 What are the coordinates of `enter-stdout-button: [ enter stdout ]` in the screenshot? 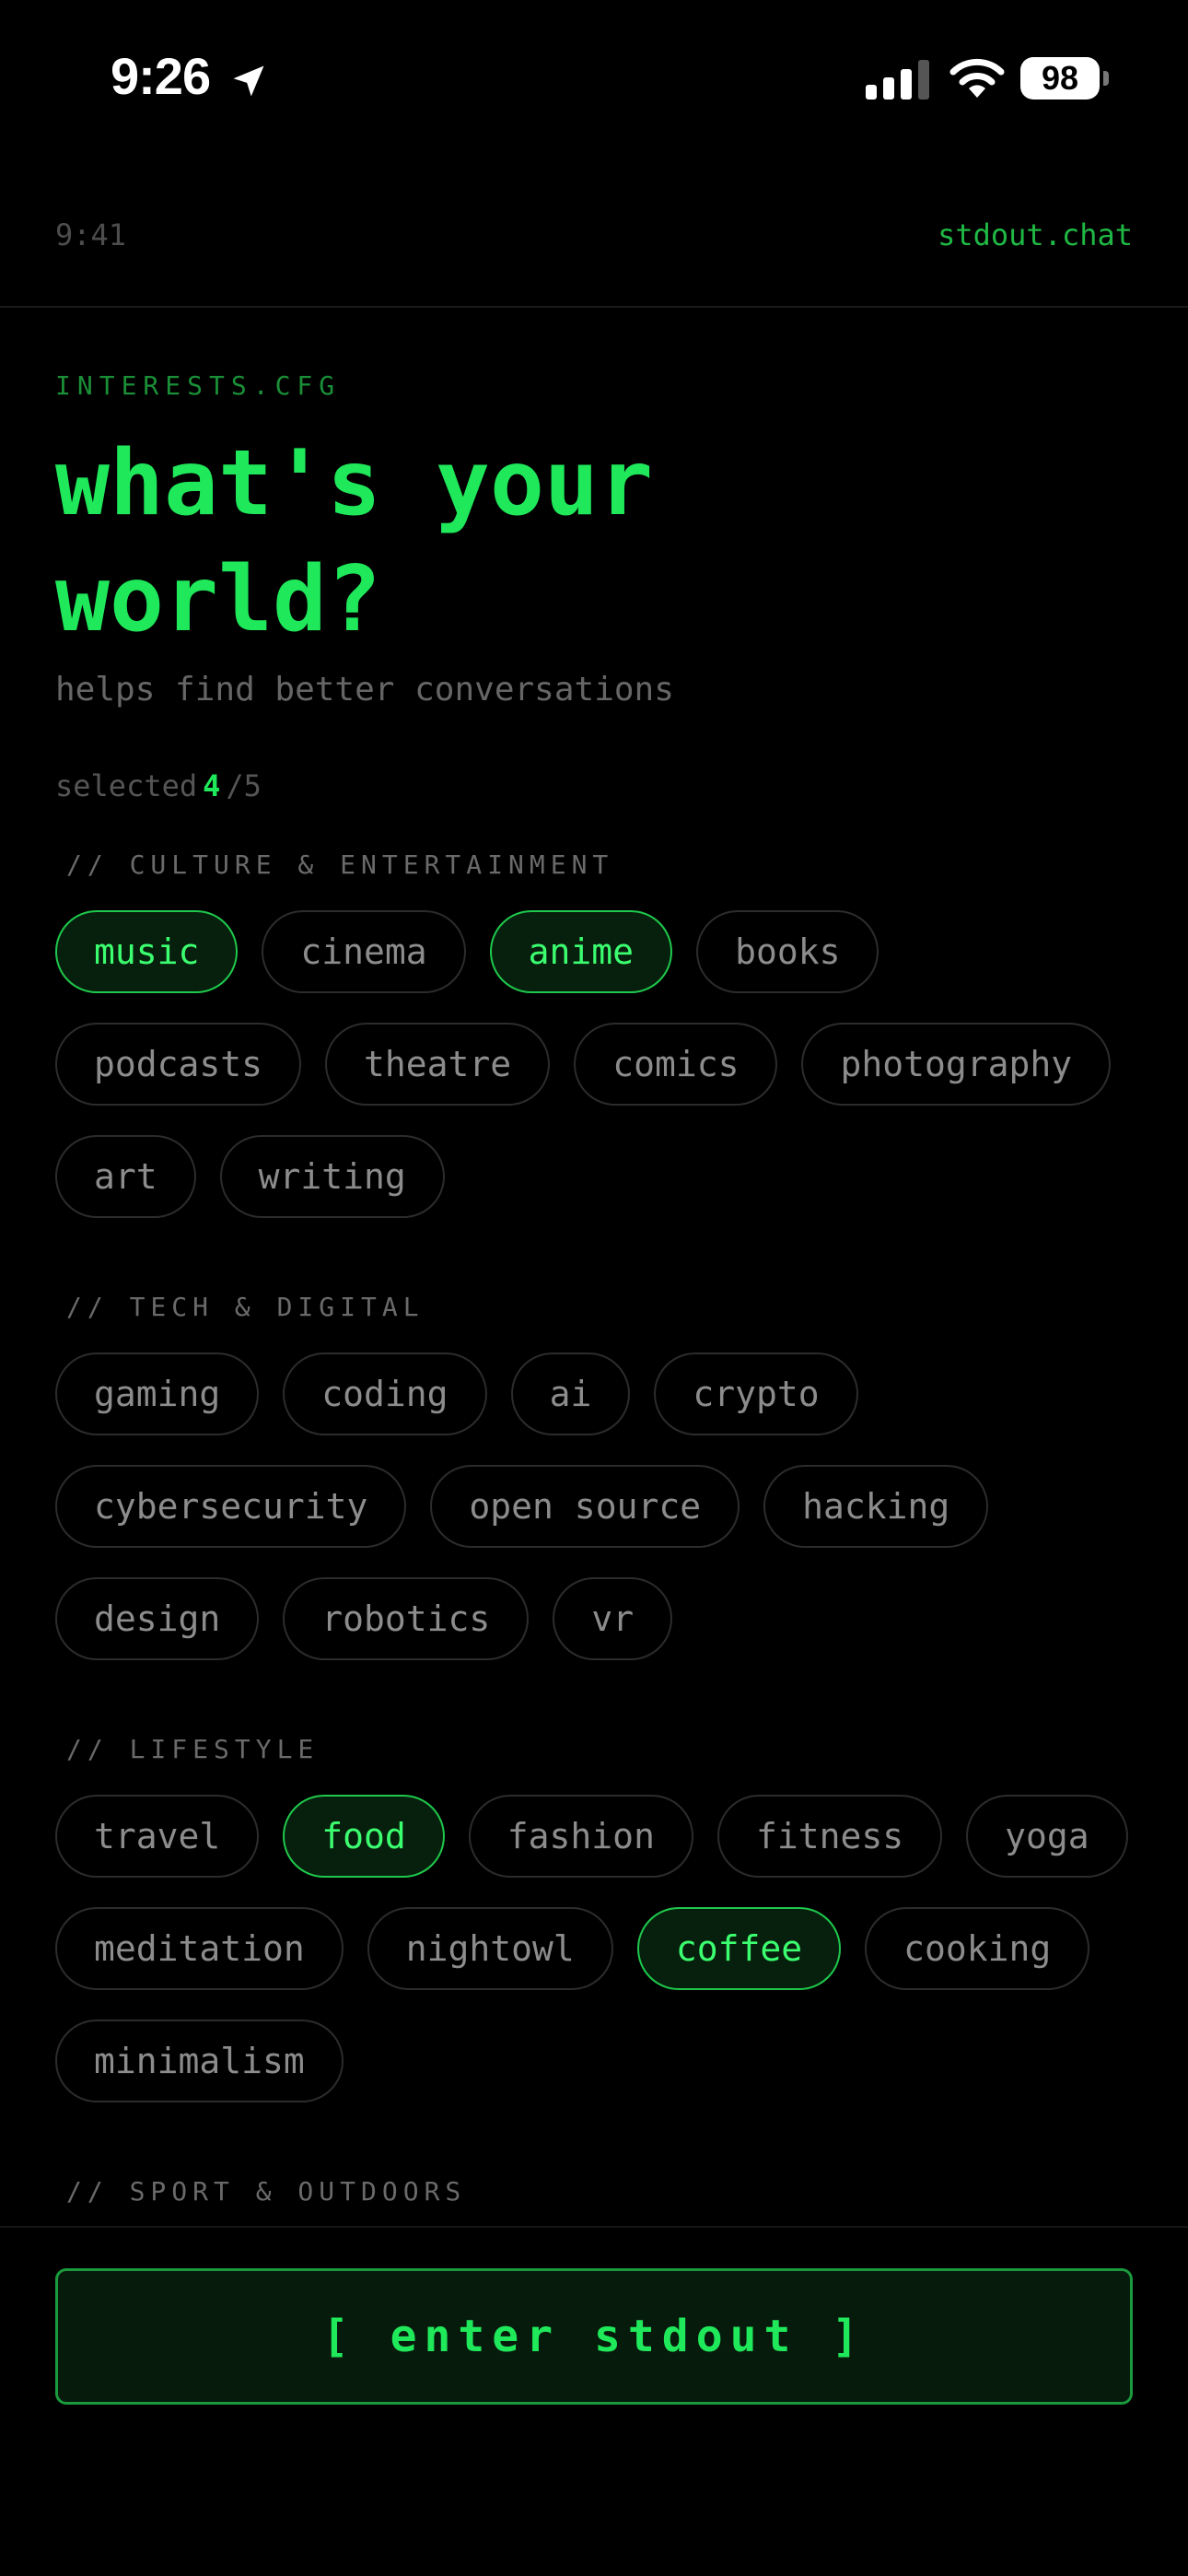 It's located at (594, 2336).